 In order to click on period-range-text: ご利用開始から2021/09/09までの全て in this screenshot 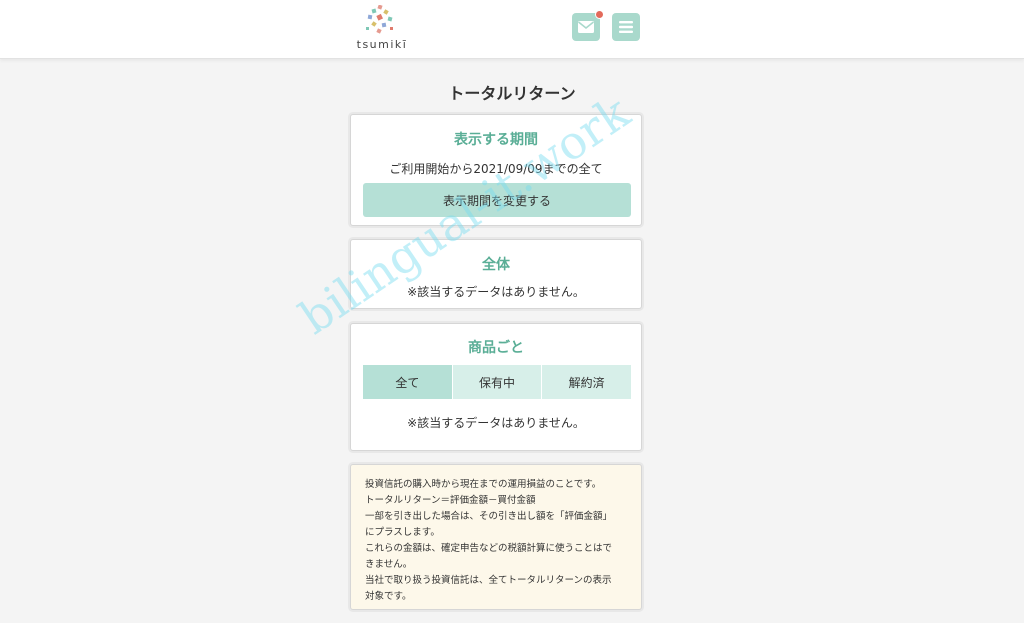, I will do `click(496, 169)`.